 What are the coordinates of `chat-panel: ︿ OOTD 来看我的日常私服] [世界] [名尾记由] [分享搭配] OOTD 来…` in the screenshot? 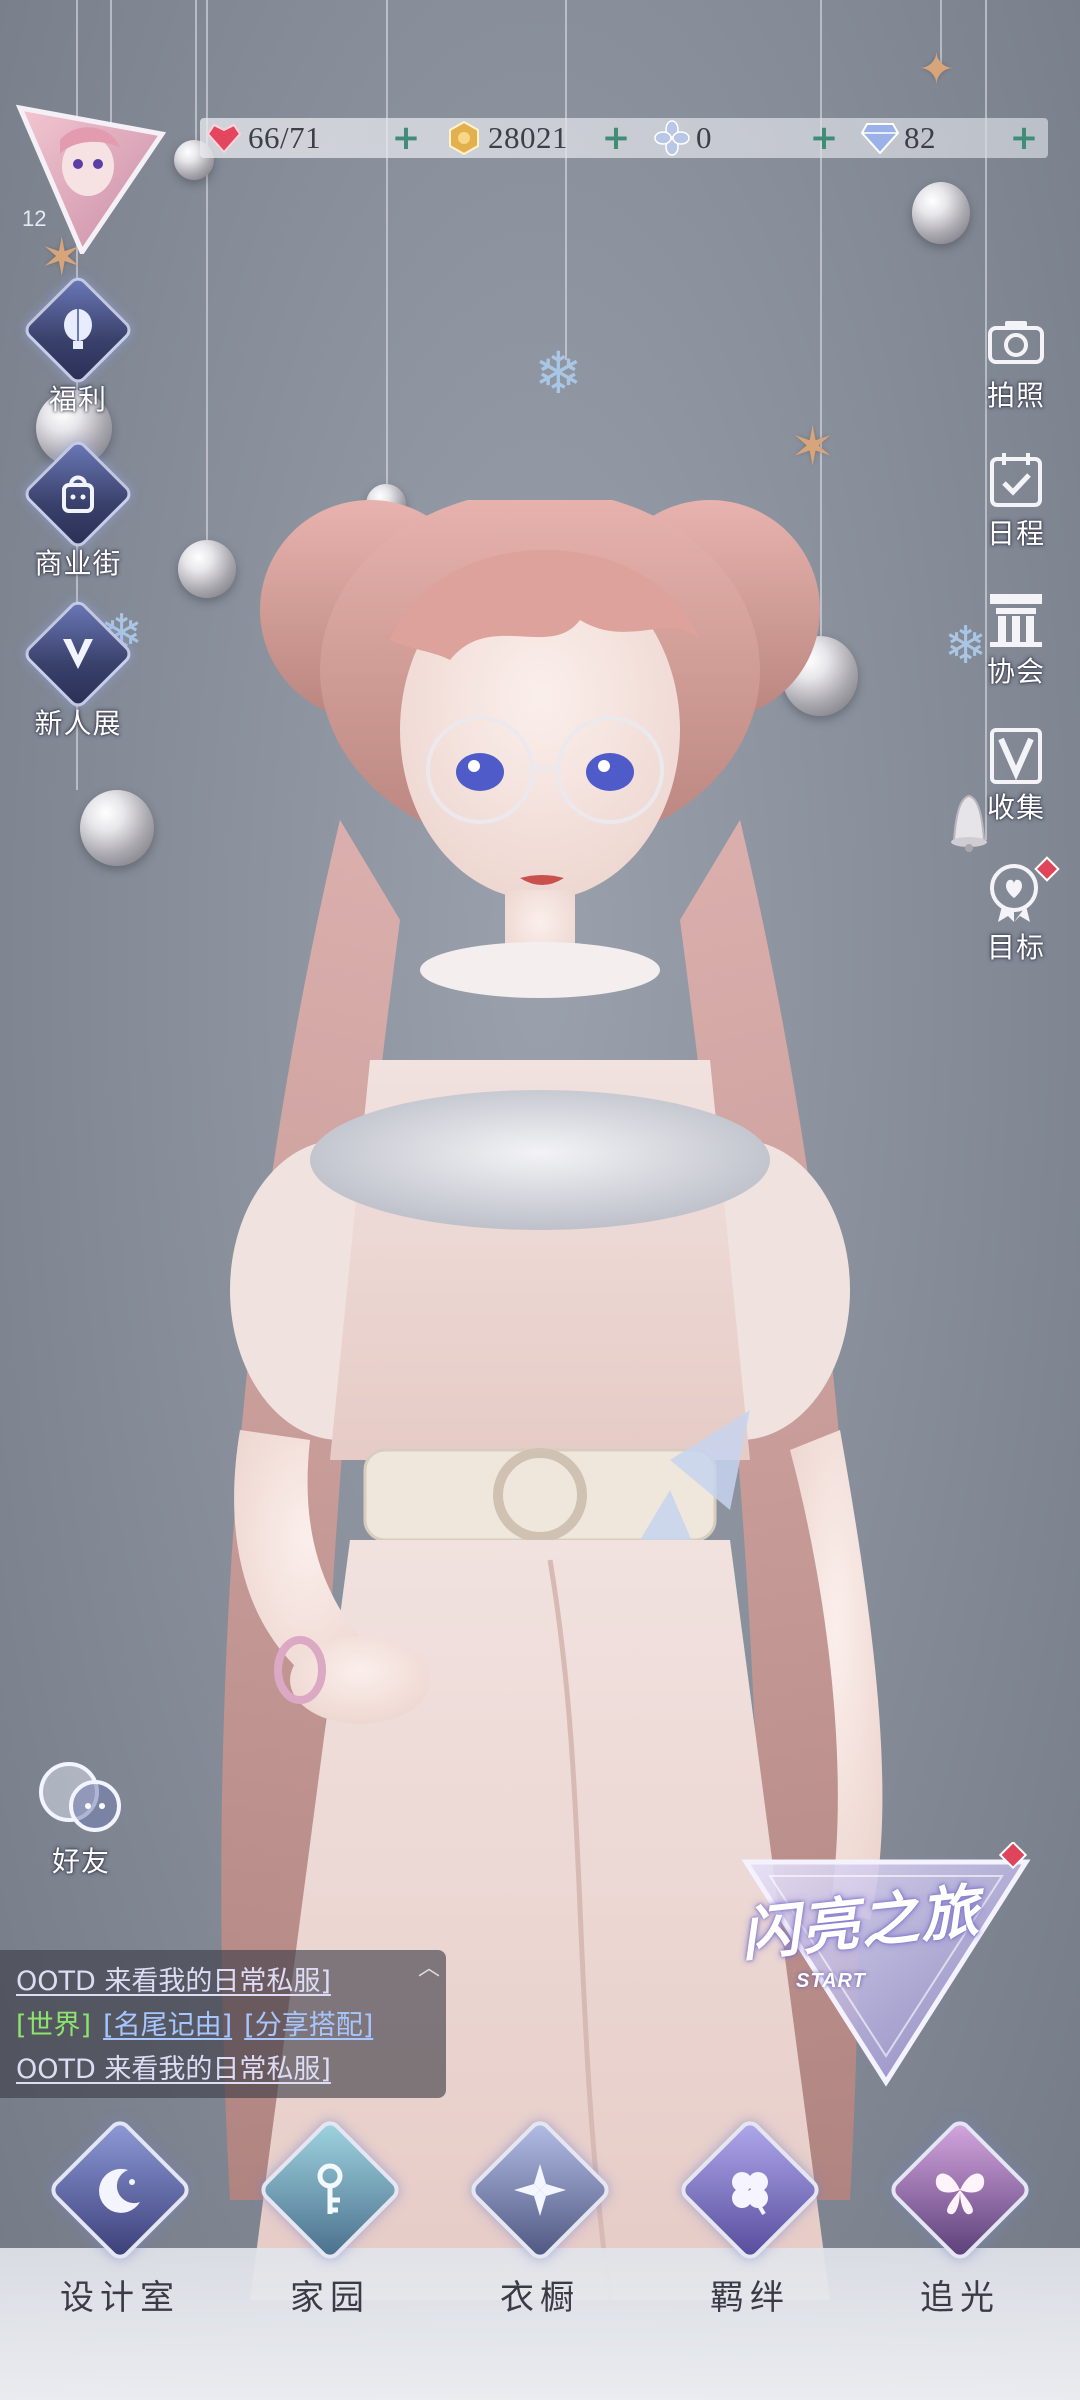 It's located at (223, 2024).